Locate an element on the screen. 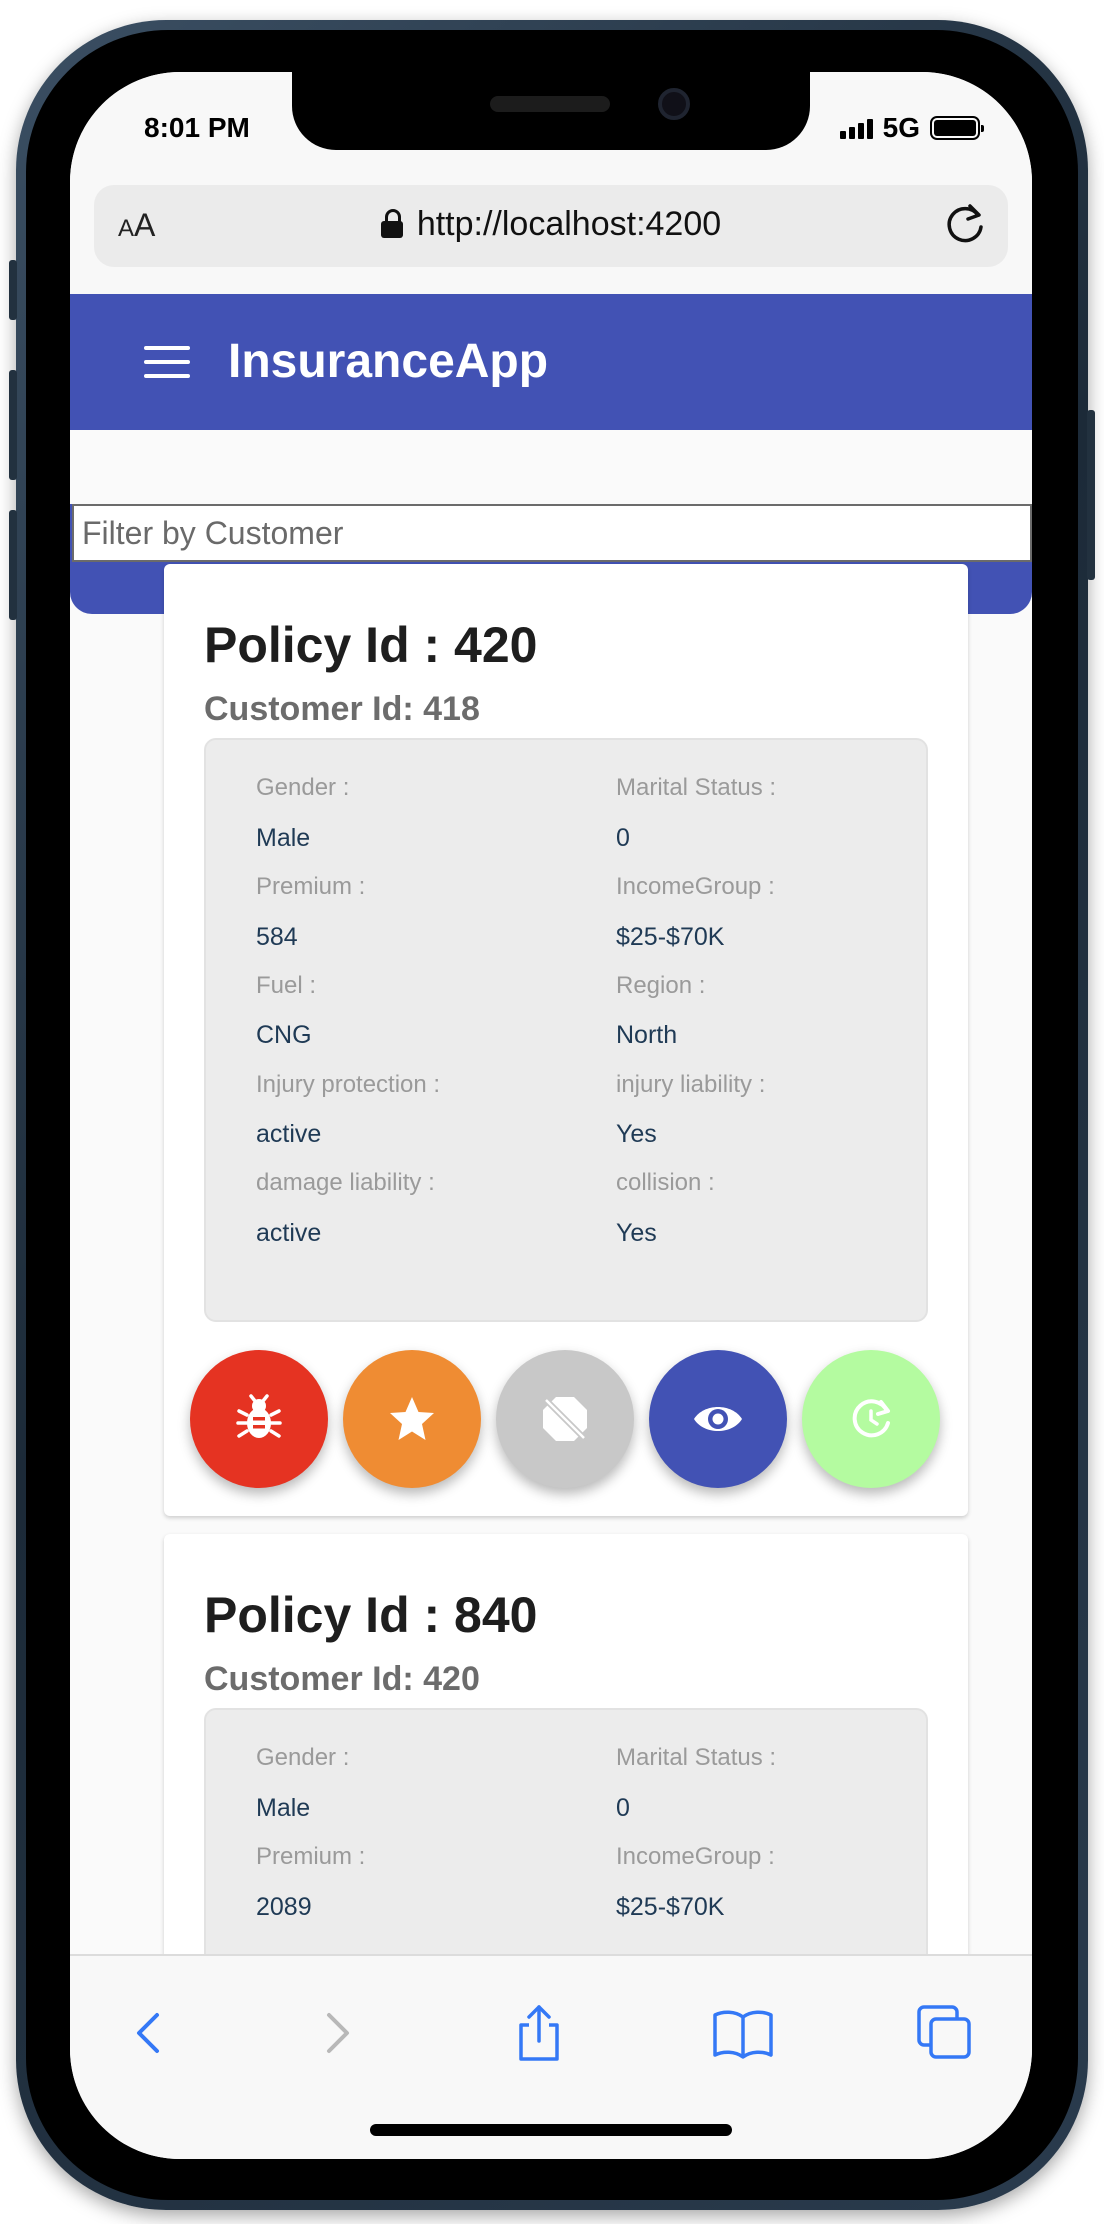 The width and height of the screenshot is (1104, 2224). policy-action-buttons is located at coordinates (566, 1420).